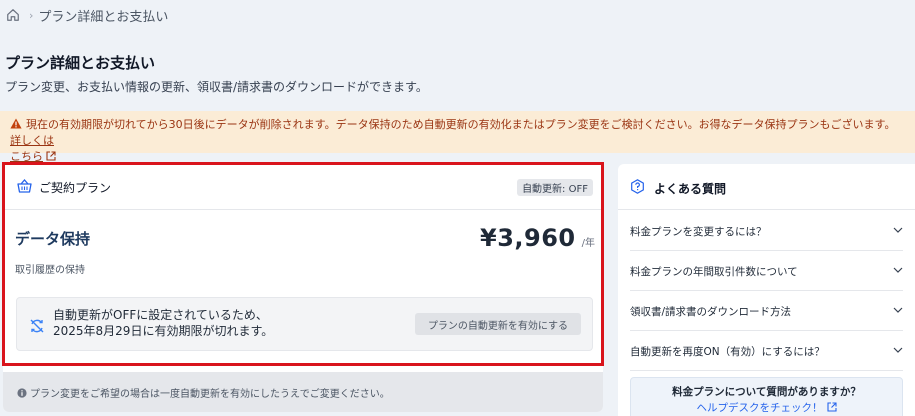  Describe the element at coordinates (303, 187) in the screenshot. I see `contract-card-header: ご契約プラン 自動更新: OFF` at that location.